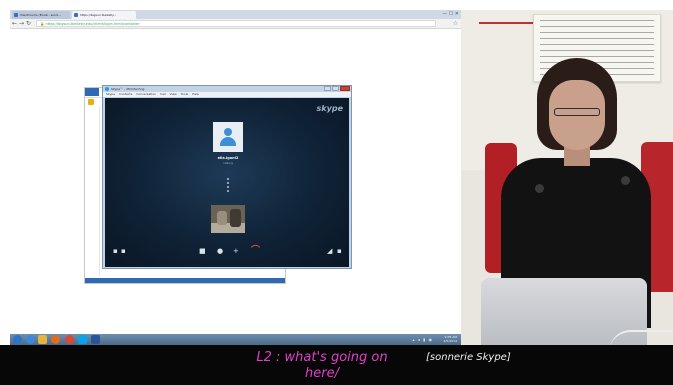 The width and height of the screenshot is (673, 385). I want to click on chrome-icon, so click(69, 339).